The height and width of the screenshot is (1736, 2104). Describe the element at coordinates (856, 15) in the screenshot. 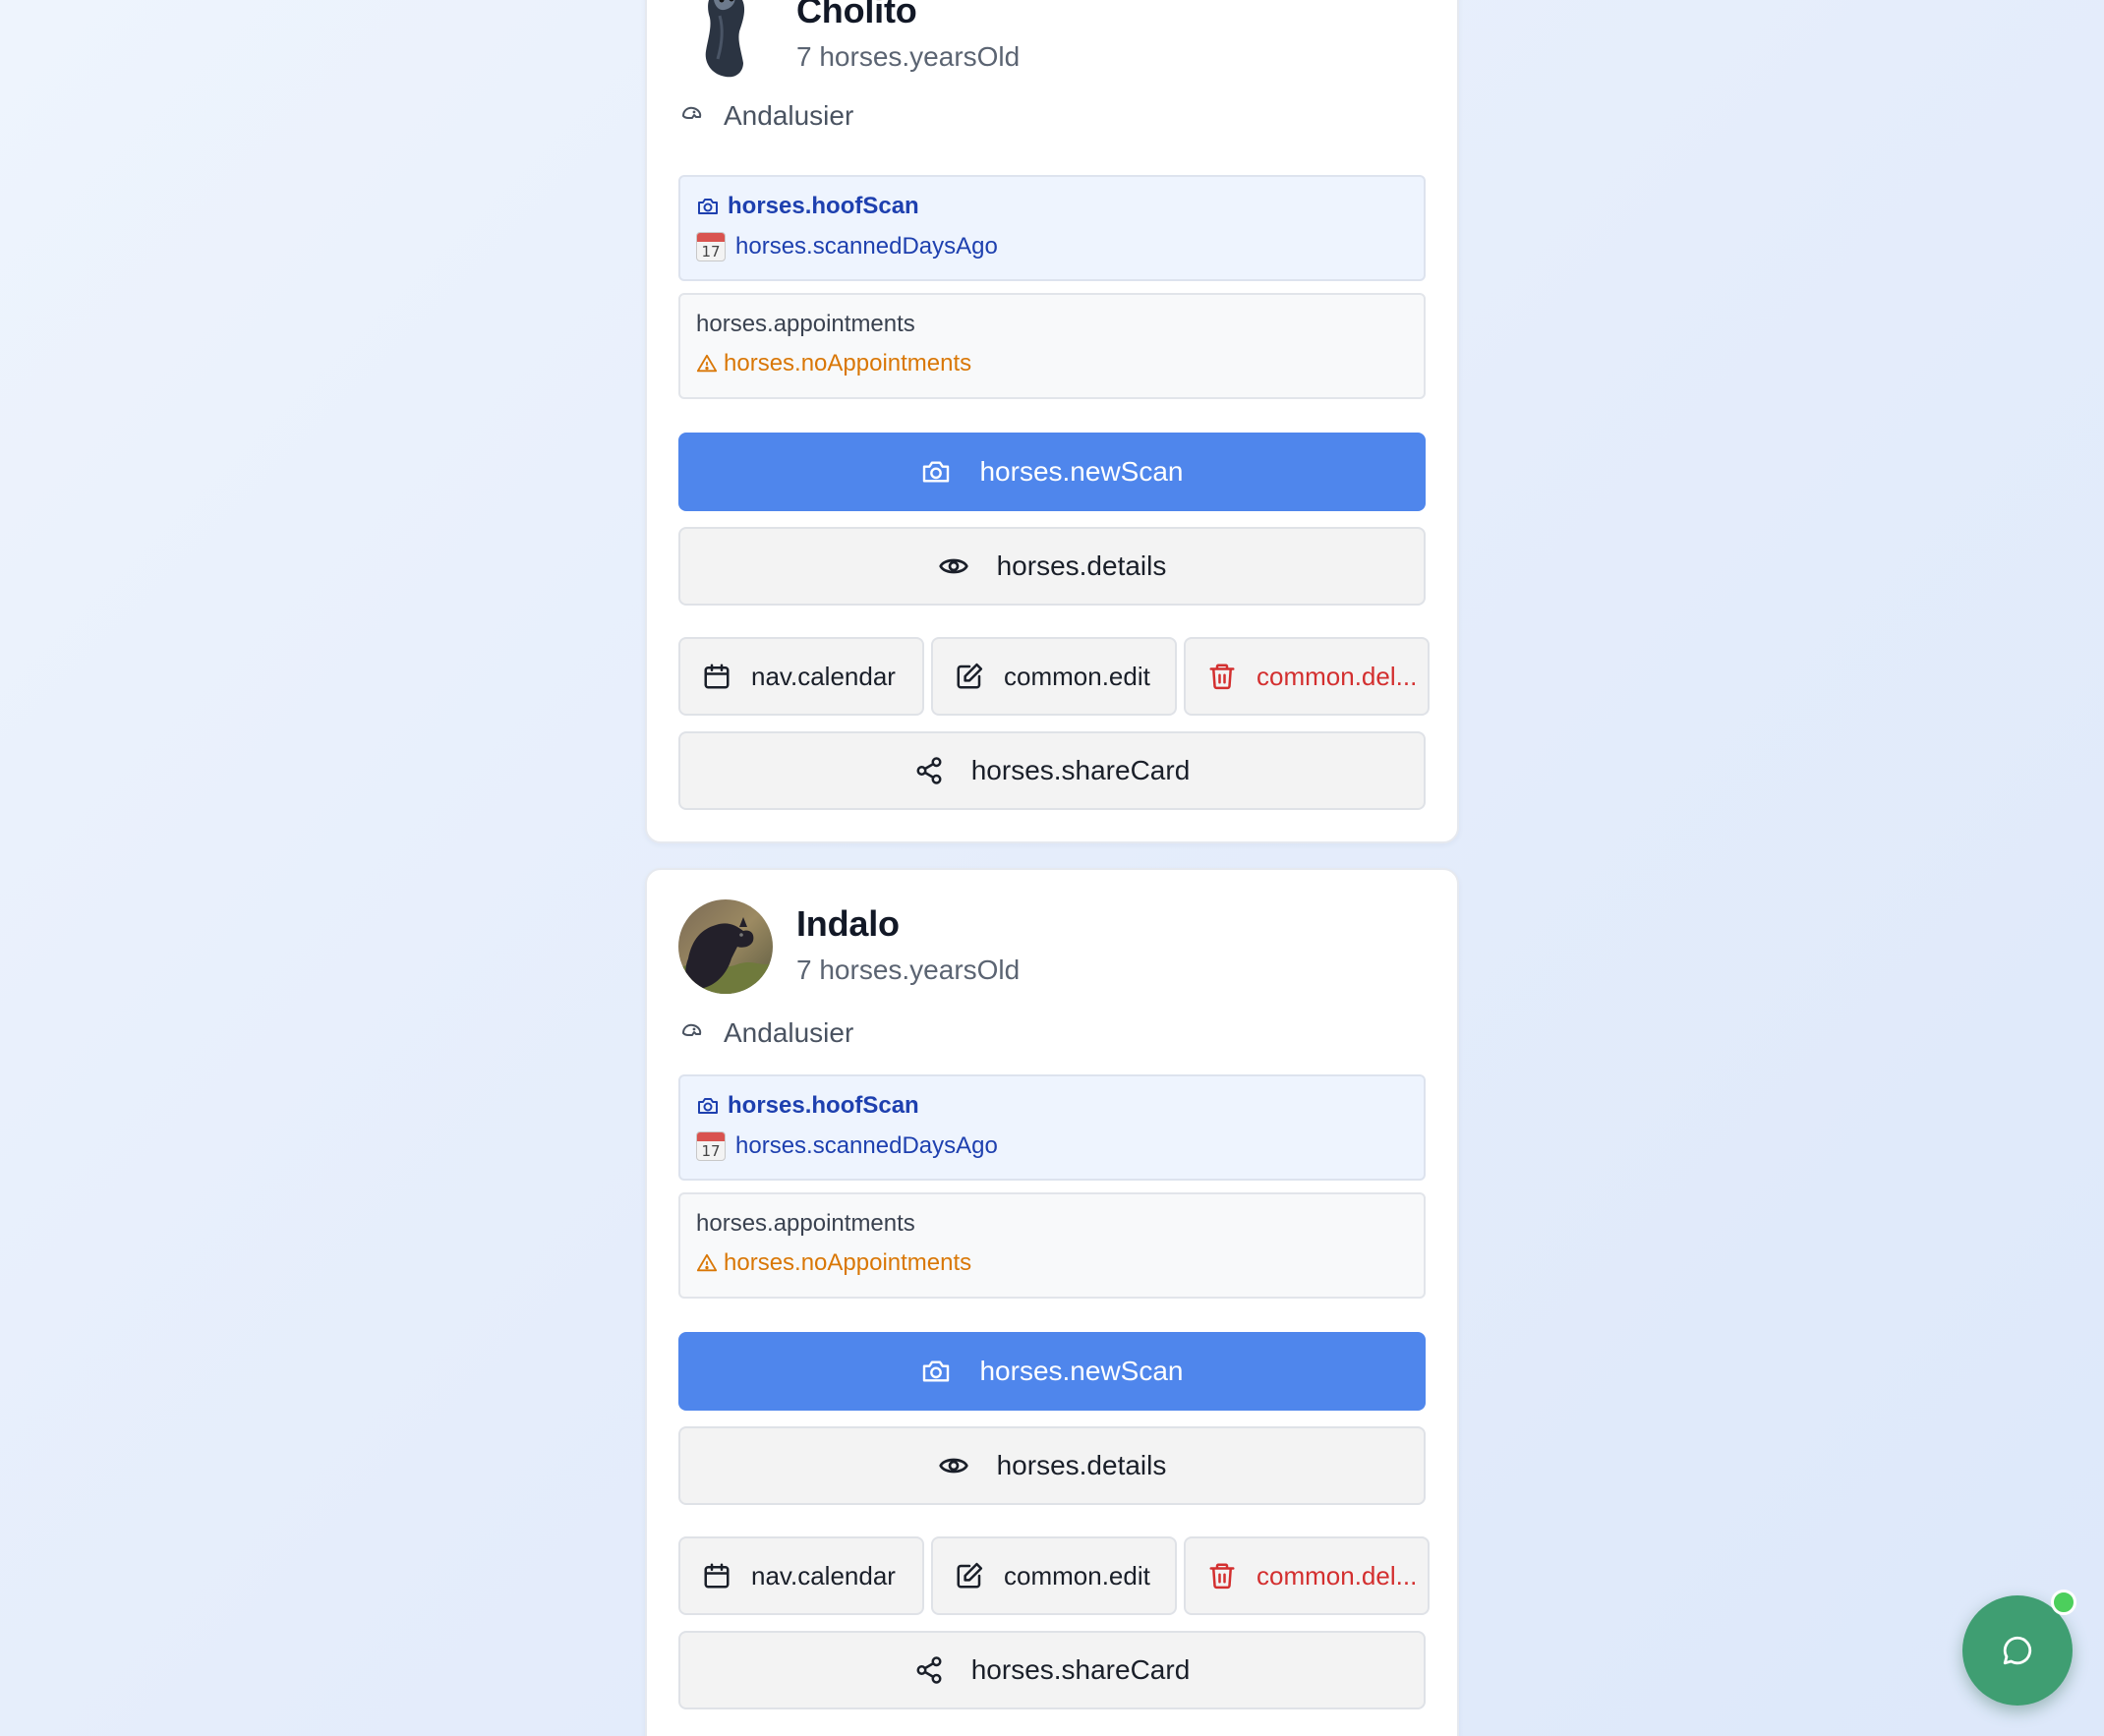

I see `horse-name: Cholito` at that location.